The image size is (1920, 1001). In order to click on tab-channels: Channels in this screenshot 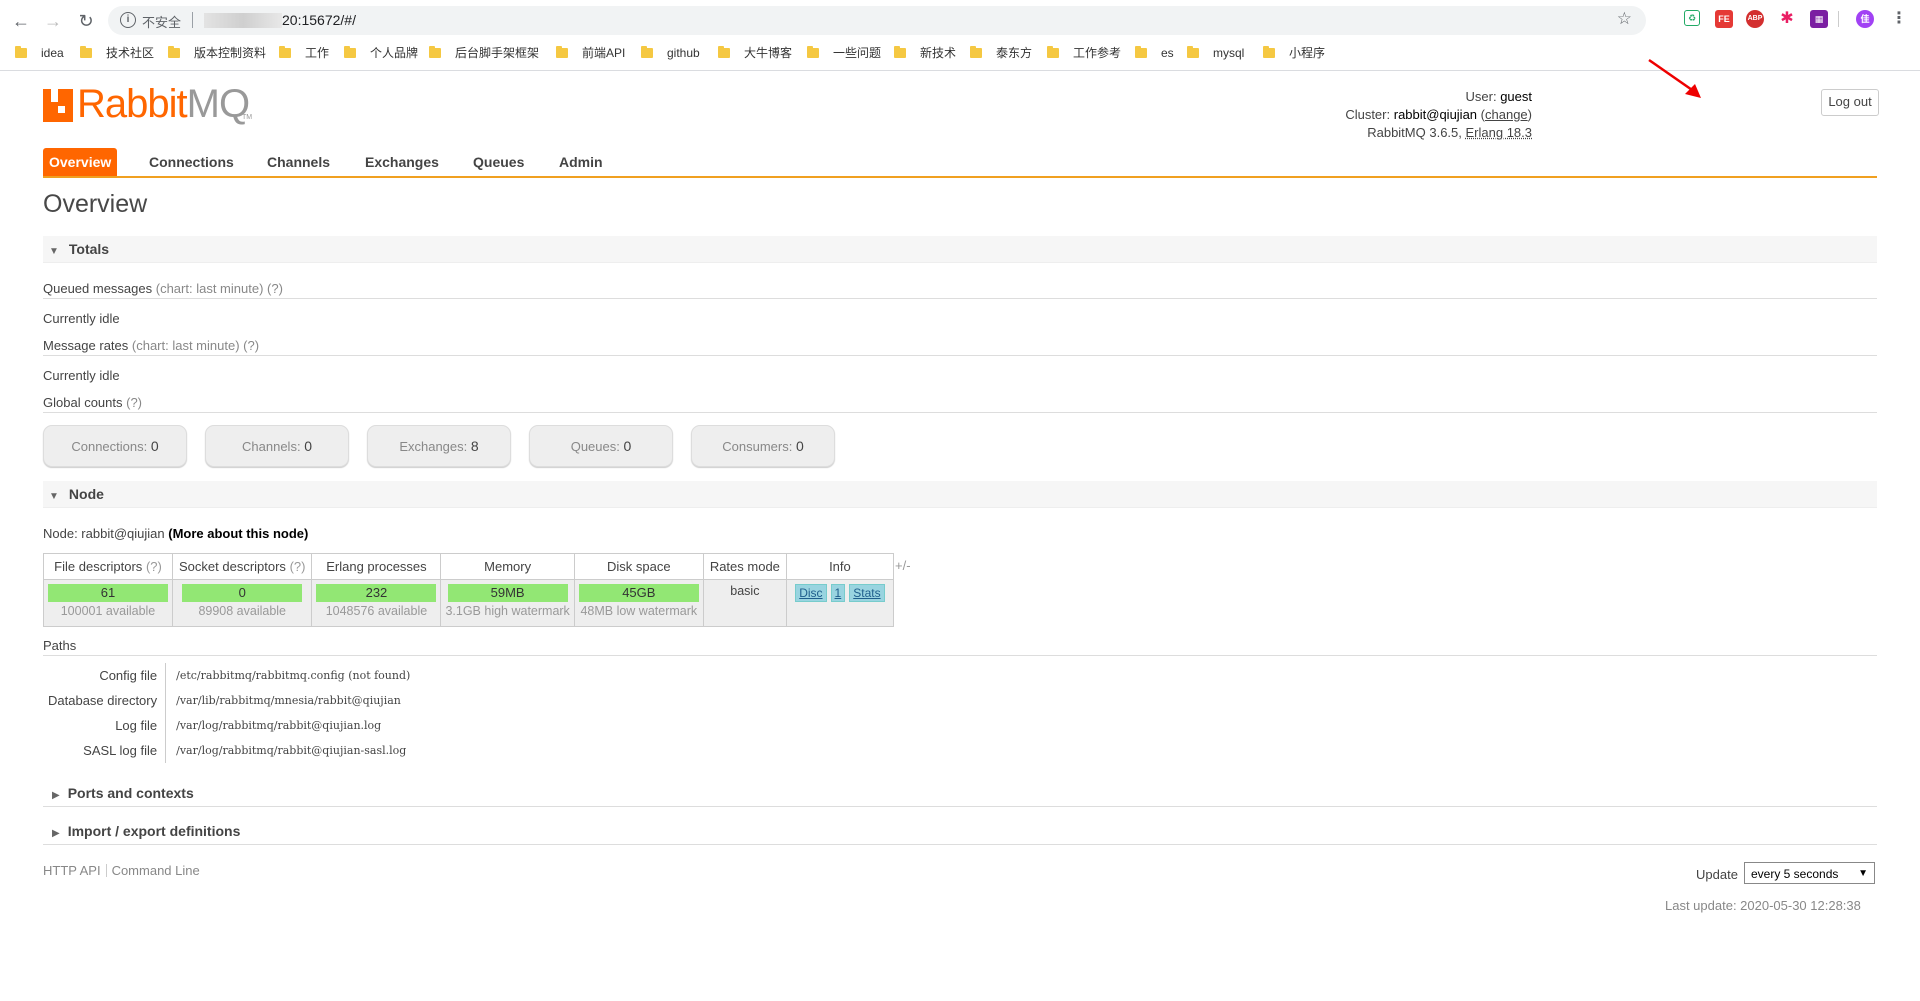, I will do `click(298, 162)`.